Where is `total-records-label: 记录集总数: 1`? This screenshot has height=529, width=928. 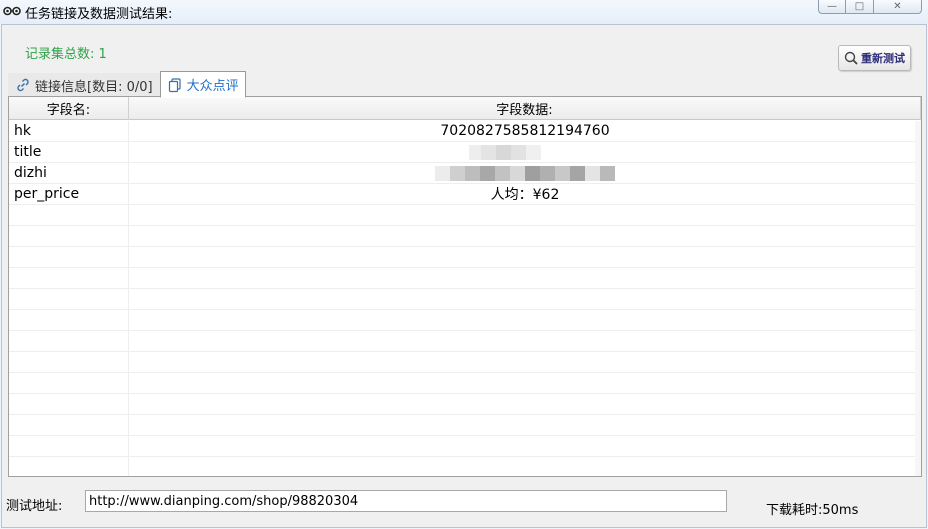
total-records-label: 记录集总数: 1 is located at coordinates (66, 54).